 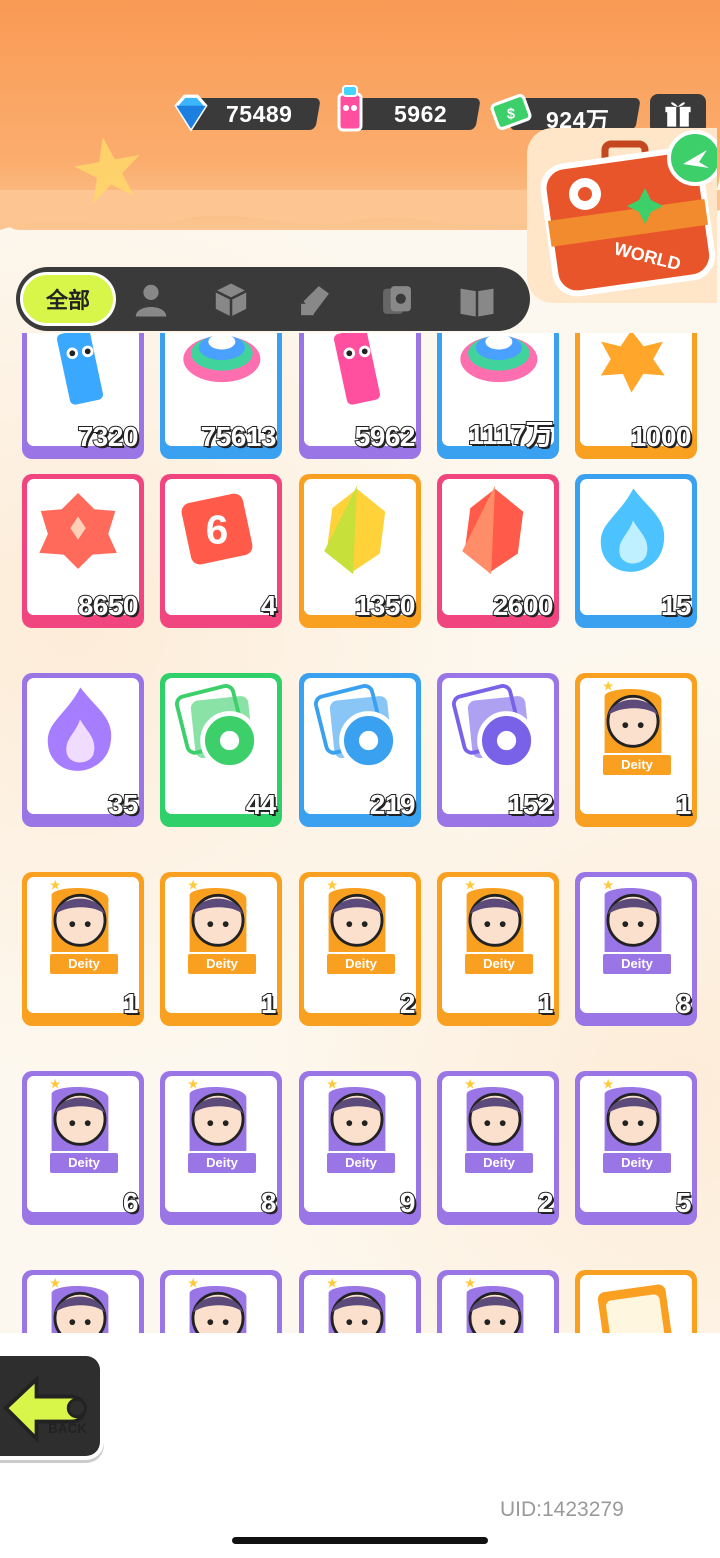 What do you see at coordinates (633, 368) in the screenshot?
I see `orange-flower-icon` at bounding box center [633, 368].